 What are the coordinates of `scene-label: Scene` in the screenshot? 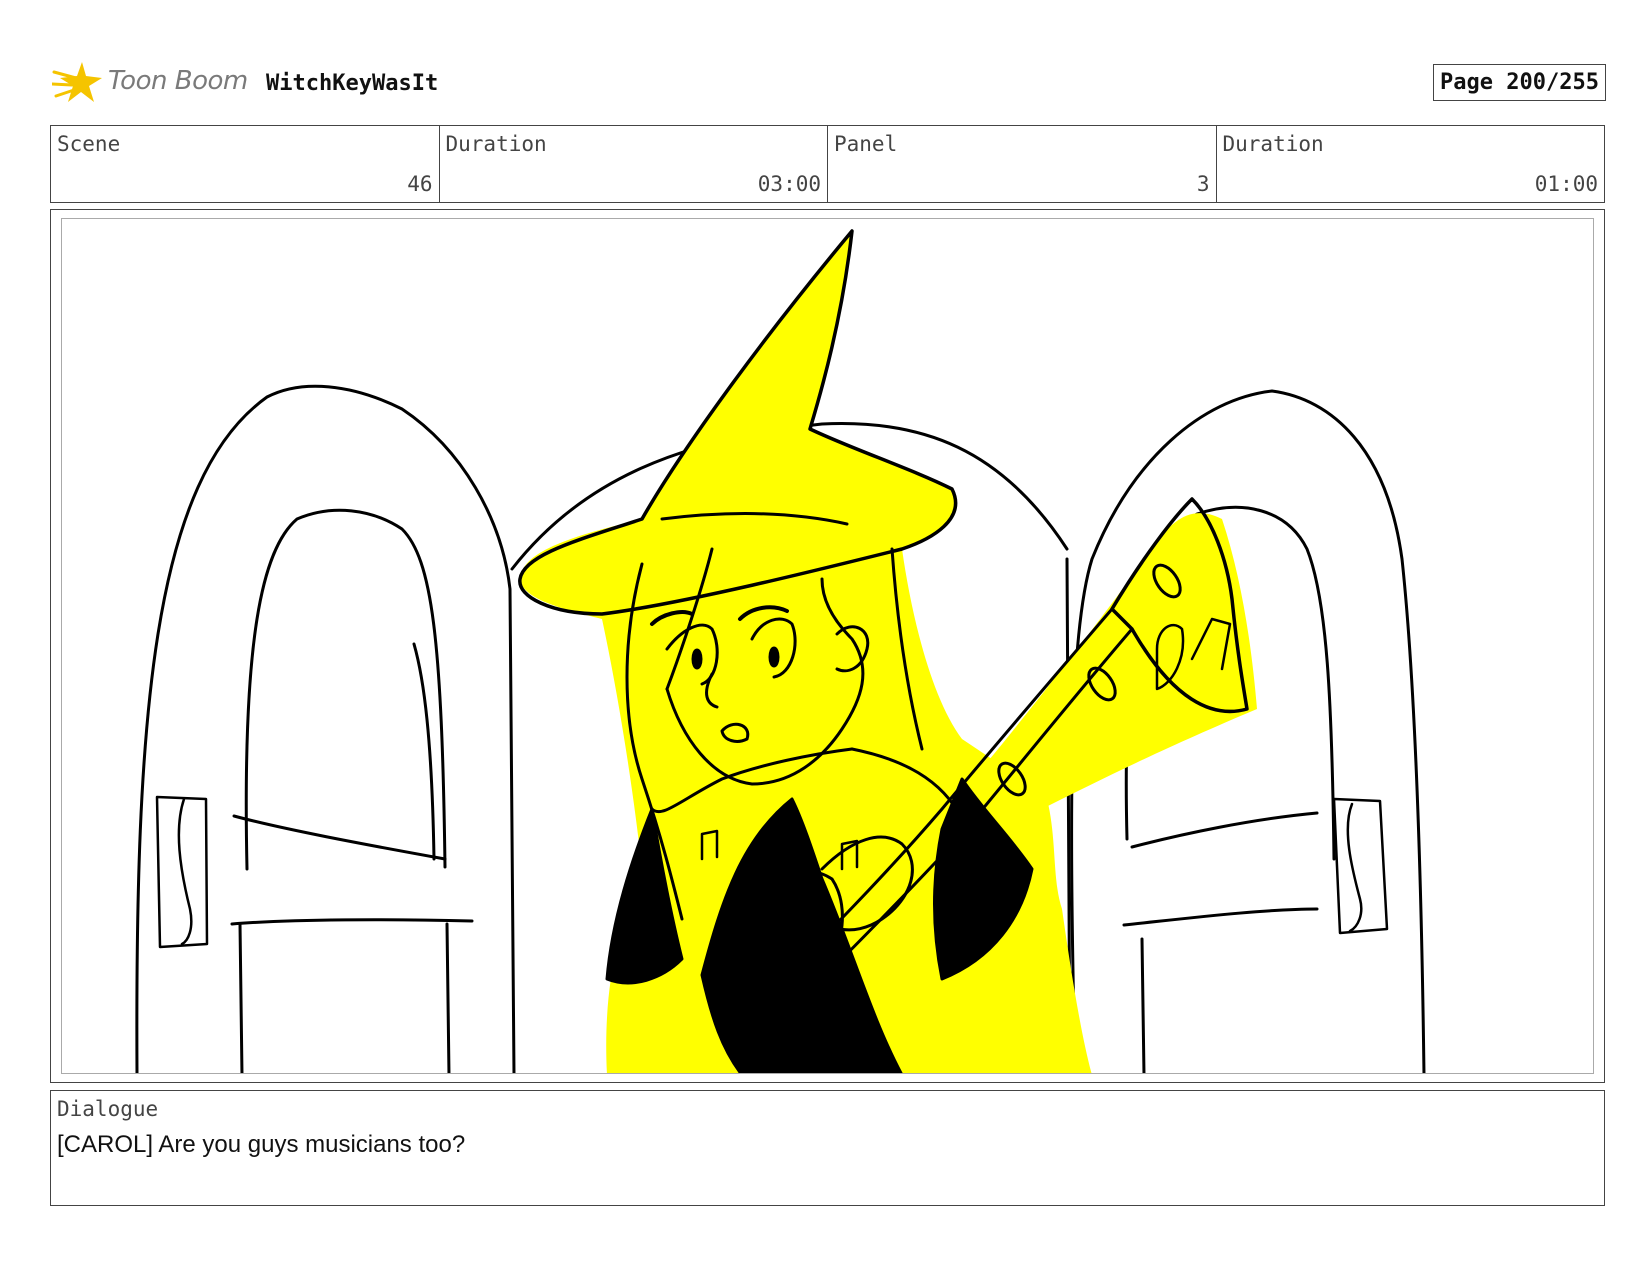 It's located at (89, 144).